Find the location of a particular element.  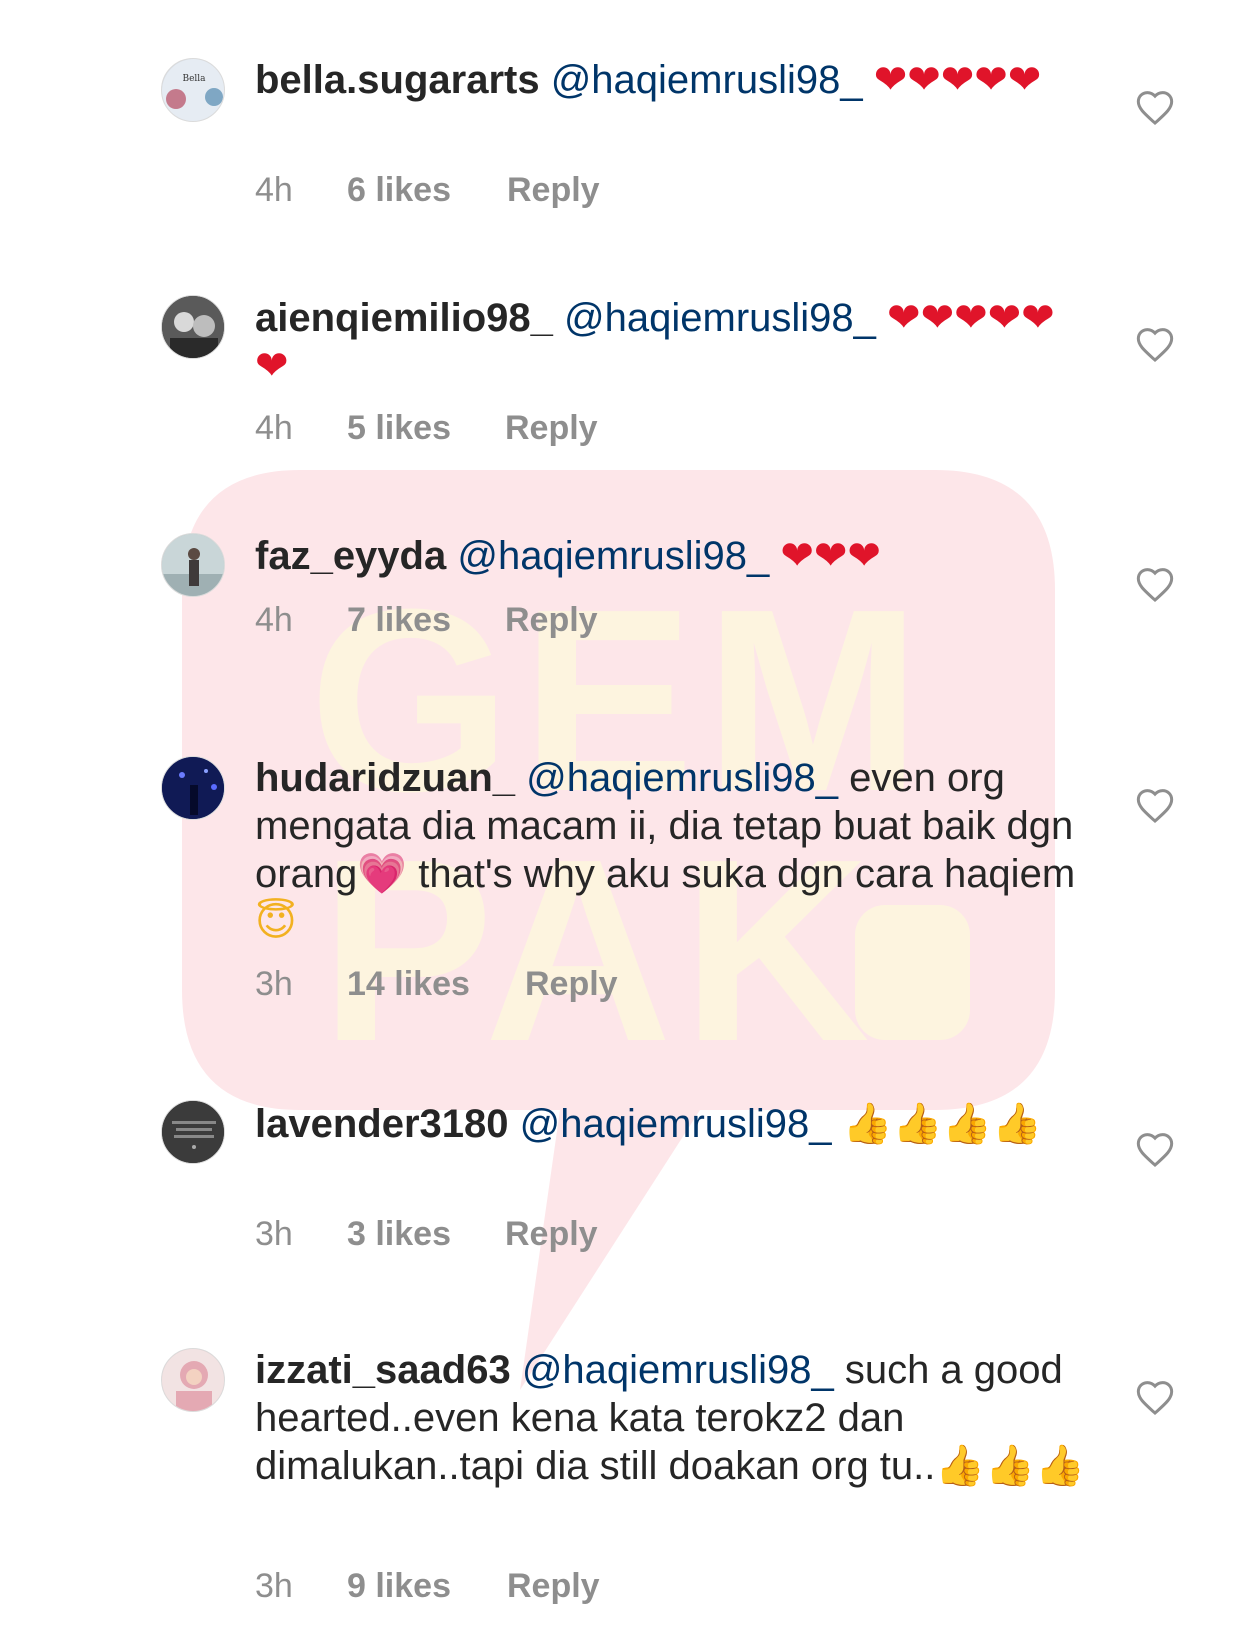

avatar-image: Bella is located at coordinates (193, 90).